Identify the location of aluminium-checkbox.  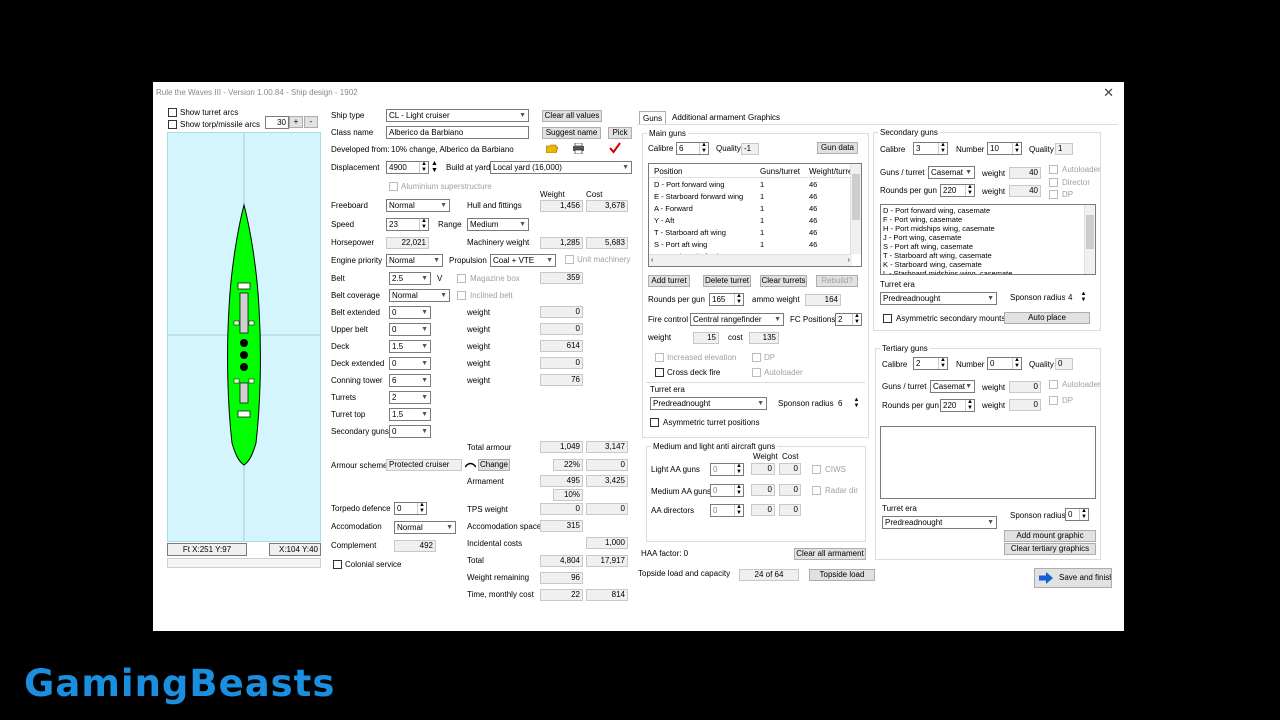
(393, 186).